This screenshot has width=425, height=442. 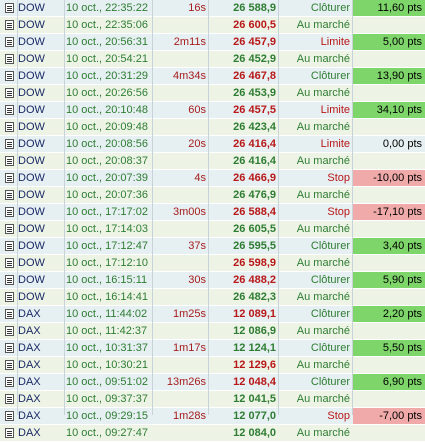 I want to click on date-cell: 10 oct., 20:08:37, so click(x=107, y=161).